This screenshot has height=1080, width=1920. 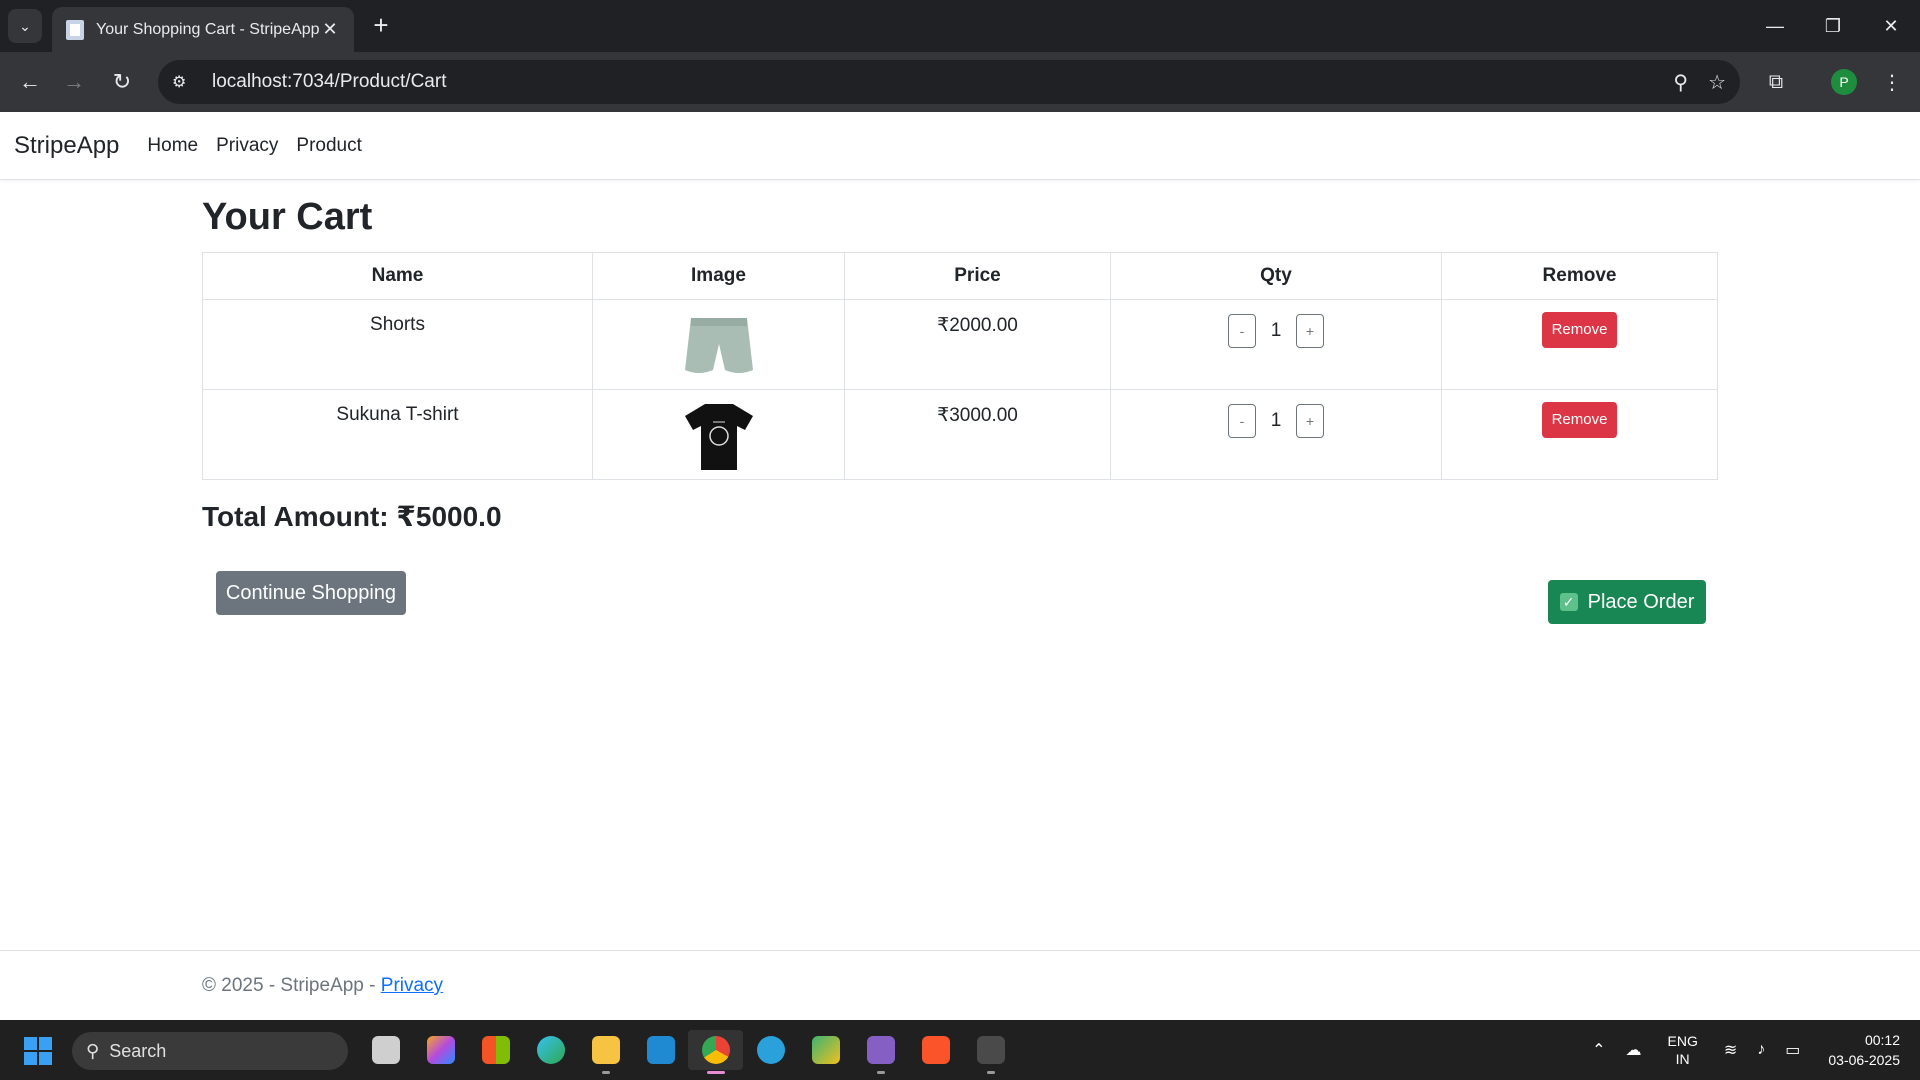 I want to click on avatar: P, so click(x=1844, y=82).